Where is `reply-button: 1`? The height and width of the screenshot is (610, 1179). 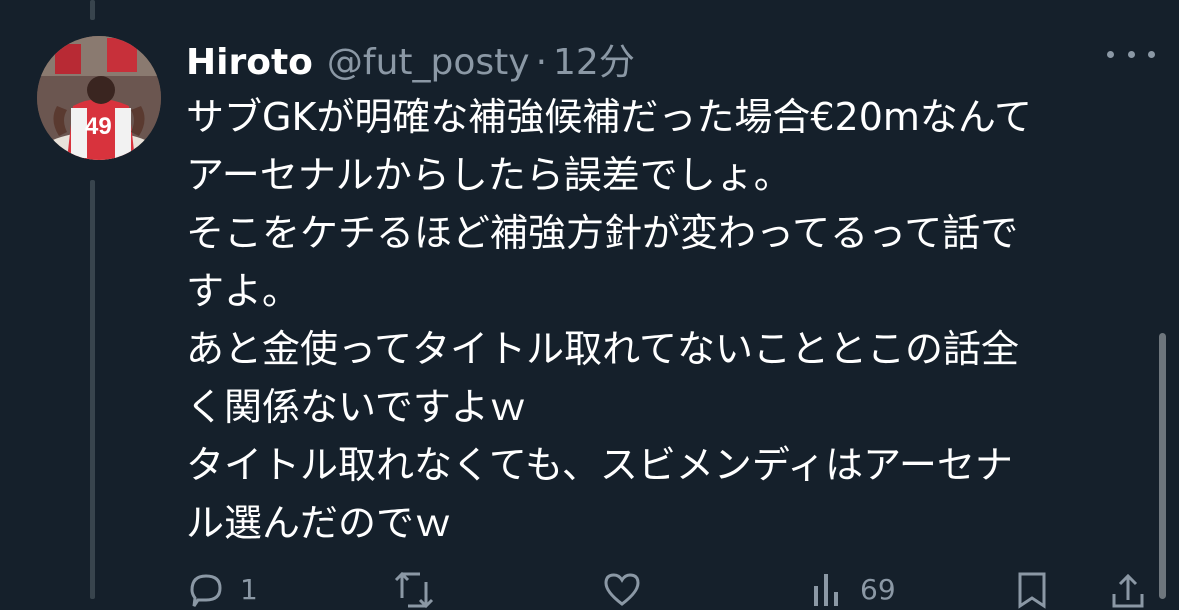
reply-button: 1 is located at coordinates (222, 590).